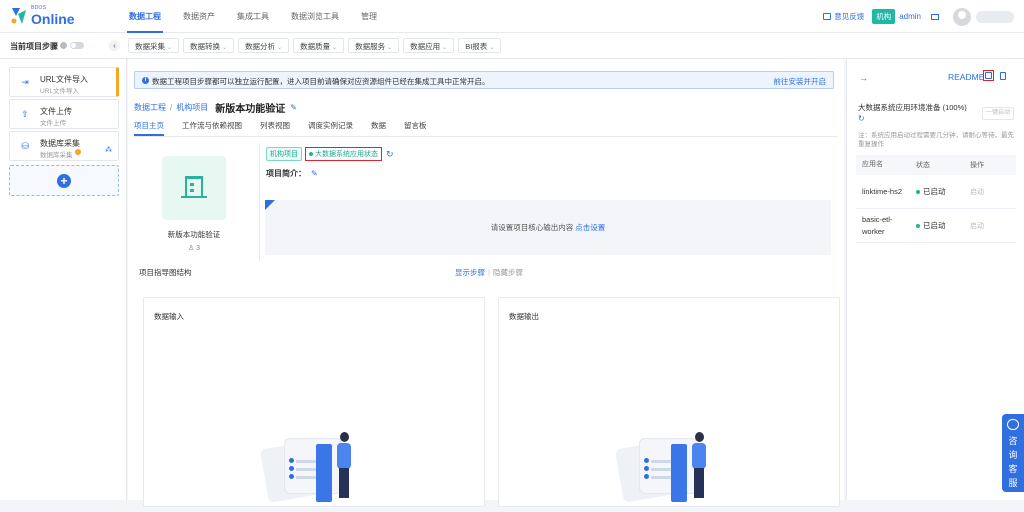 The height and width of the screenshot is (512, 1024). I want to click on app-name: basic-etl-worker, so click(877, 225).